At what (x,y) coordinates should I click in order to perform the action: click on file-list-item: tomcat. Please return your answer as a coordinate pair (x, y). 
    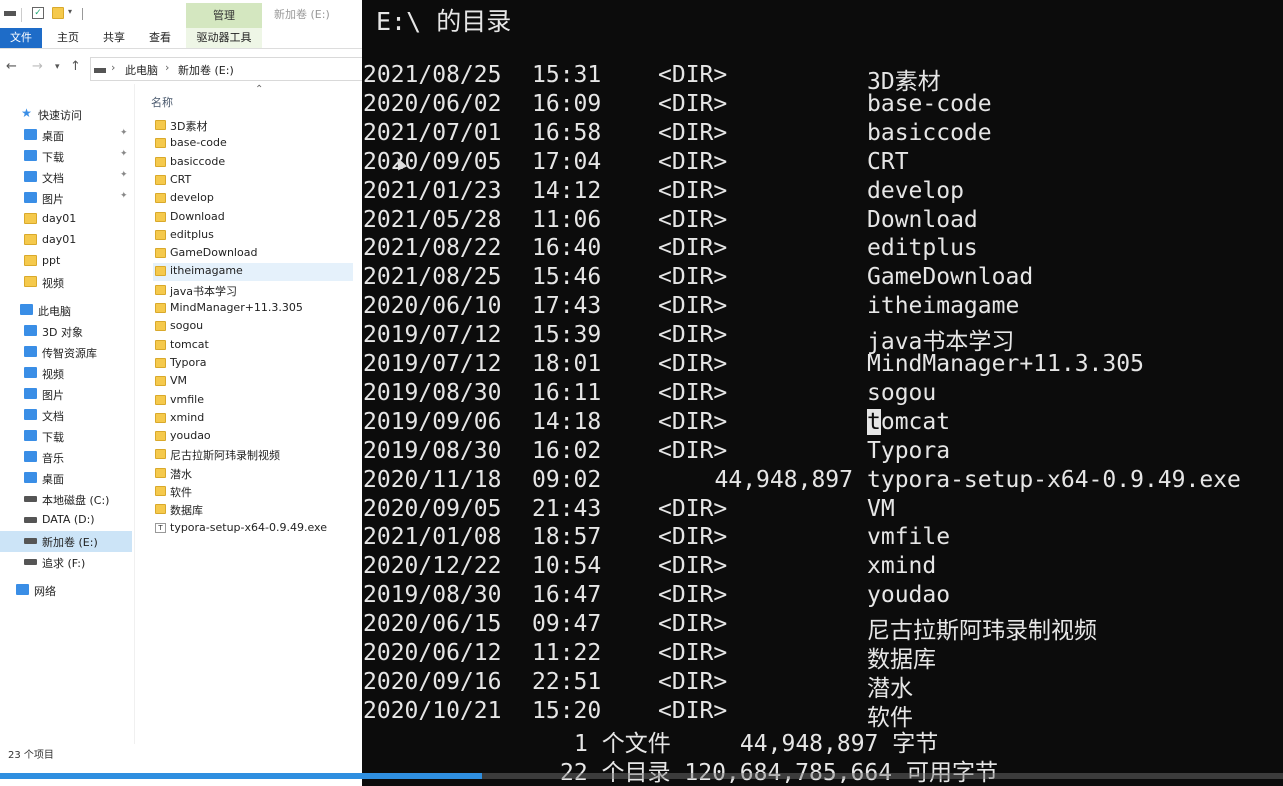
    Looking at the image, I should click on (253, 346).